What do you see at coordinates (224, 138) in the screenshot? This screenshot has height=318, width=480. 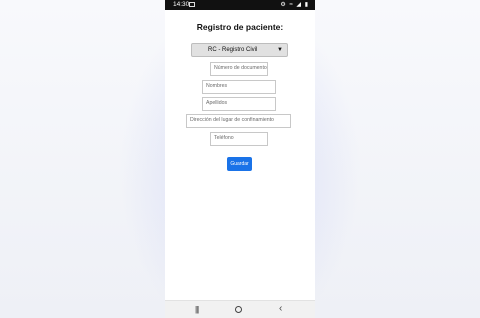 I see `phone-placeholder: Teléfono` at bounding box center [224, 138].